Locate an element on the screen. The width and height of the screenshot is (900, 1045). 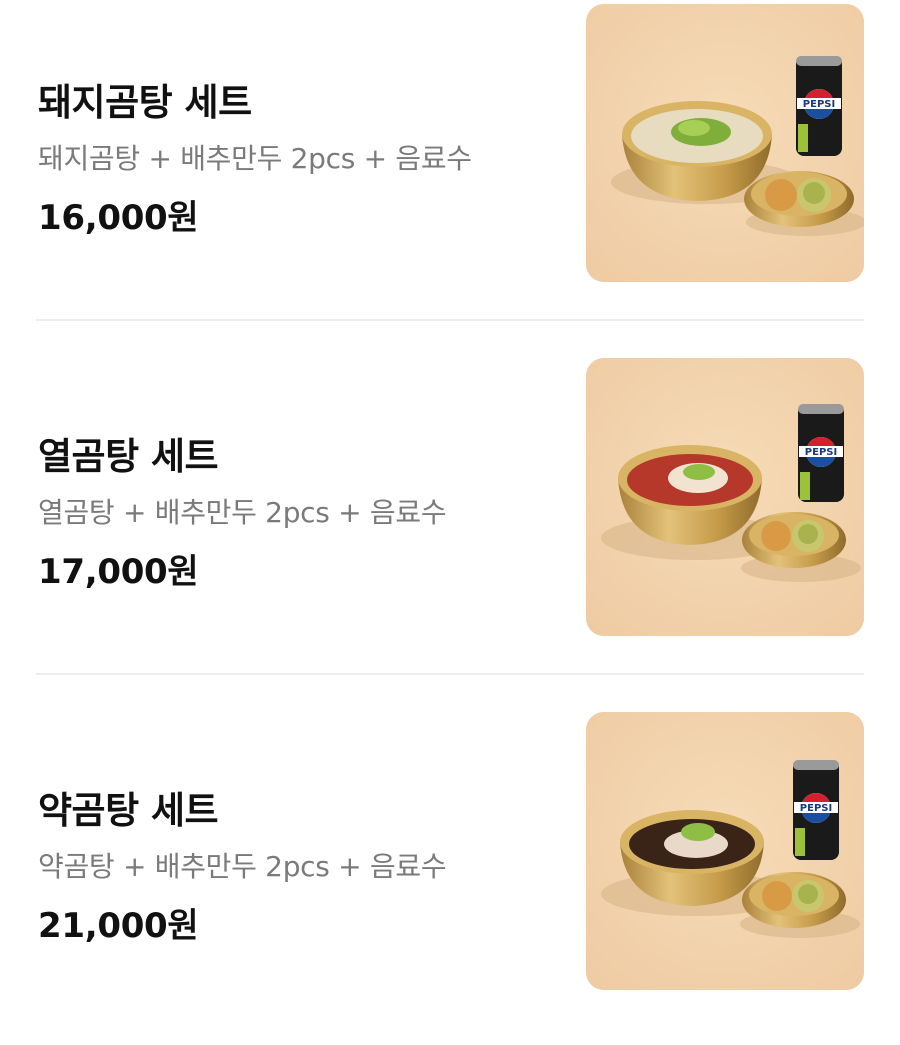
menu-item-price: 16,000원 is located at coordinates (118, 218).